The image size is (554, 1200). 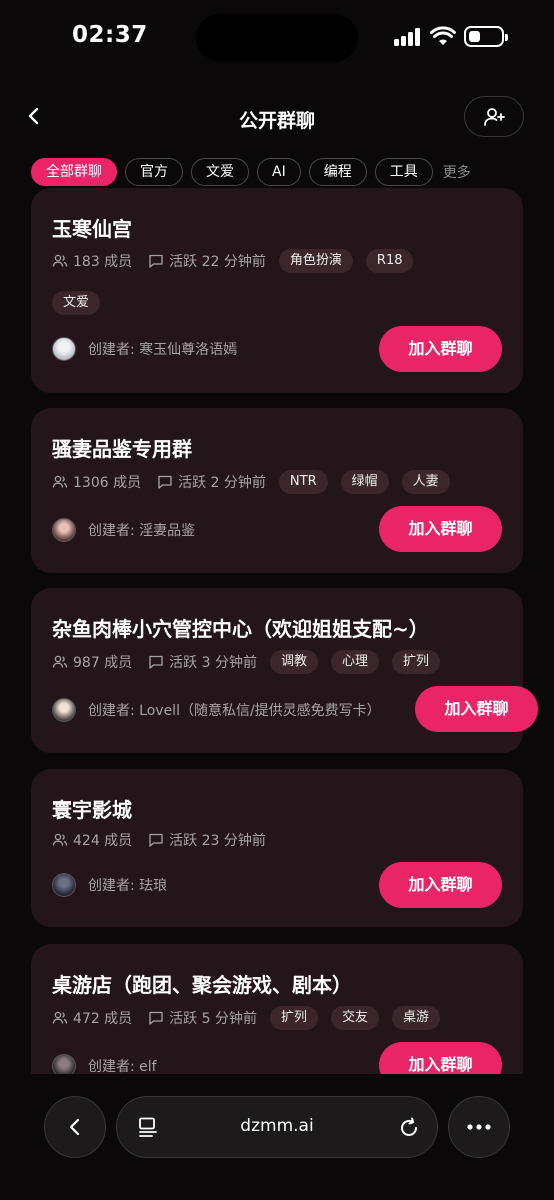 I want to click on browser-toolbar: dzmm.ai, so click(x=277, y=1137).